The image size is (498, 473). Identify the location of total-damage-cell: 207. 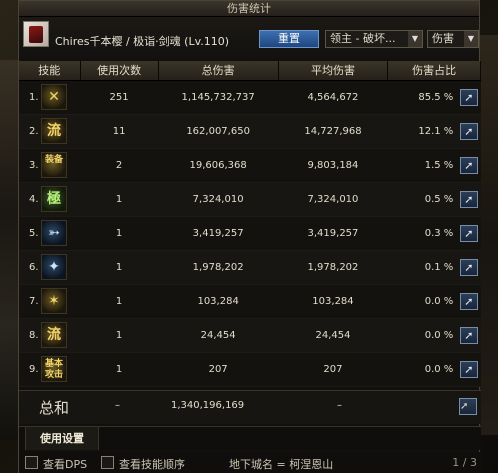
(218, 369).